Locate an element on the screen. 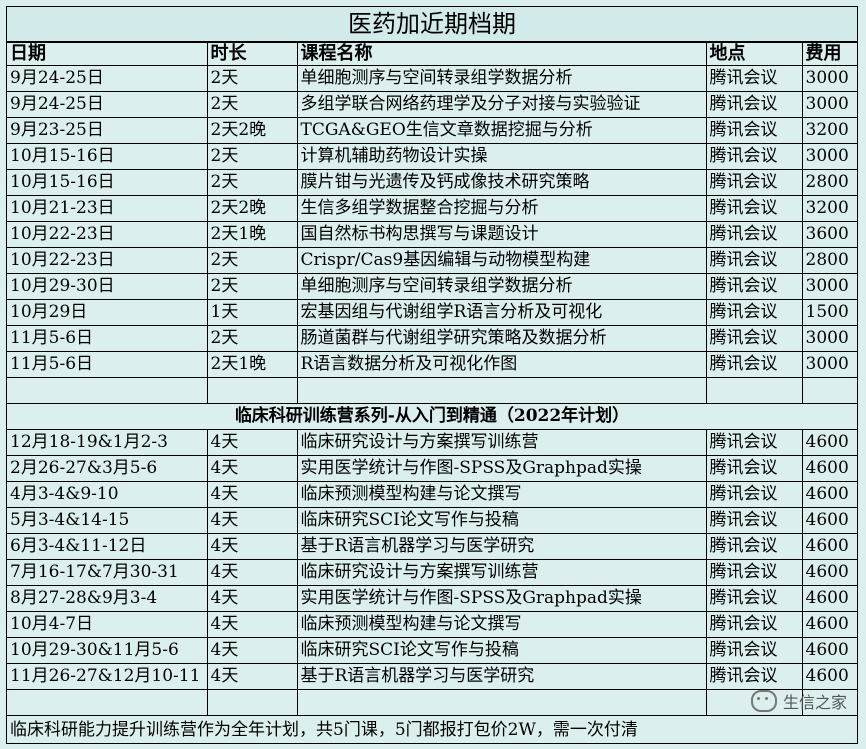  table-row: 10月15-16日 2天 膜片钳与光遗传及钙成像技术研究策略 腾讯会议 2800 is located at coordinates (432, 182).